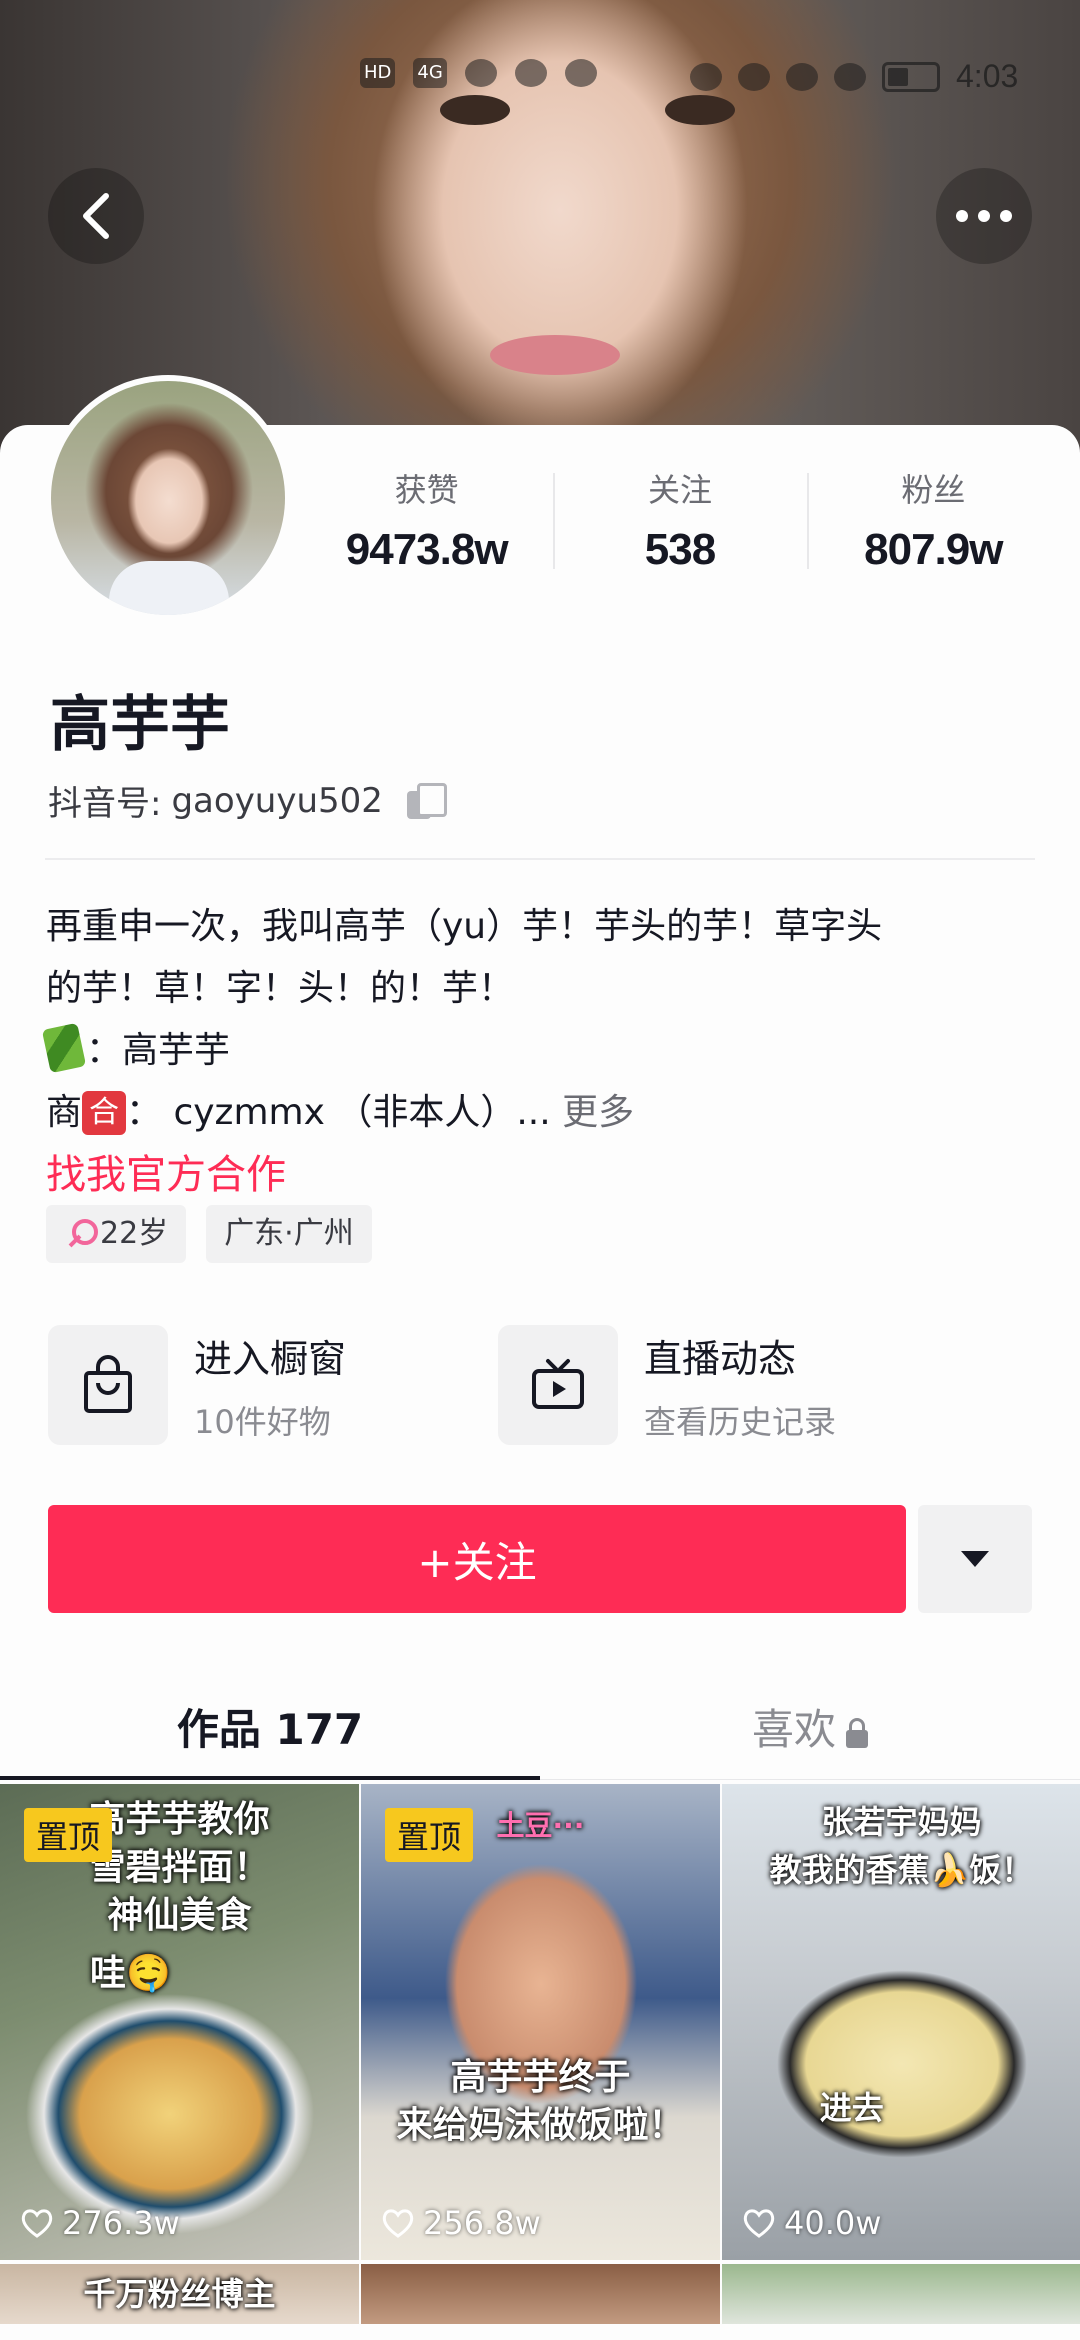 The height and width of the screenshot is (2340, 1080). I want to click on video-caption: 高芋芋终于 来给妈沫做饭啦！, so click(540, 2102).